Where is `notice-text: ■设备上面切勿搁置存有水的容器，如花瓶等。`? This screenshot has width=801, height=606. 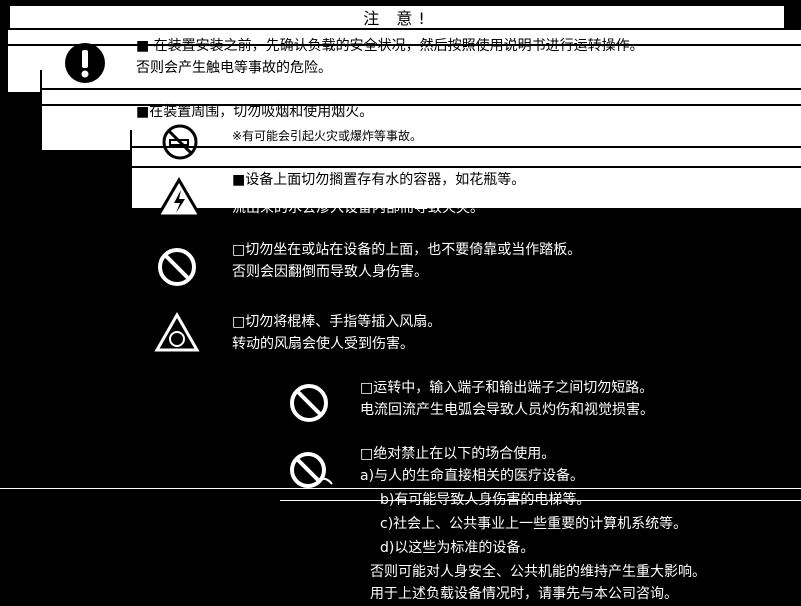 notice-text: ■设备上面切勿搁置存有水的容器，如花瓶等。 is located at coordinates (379, 180).